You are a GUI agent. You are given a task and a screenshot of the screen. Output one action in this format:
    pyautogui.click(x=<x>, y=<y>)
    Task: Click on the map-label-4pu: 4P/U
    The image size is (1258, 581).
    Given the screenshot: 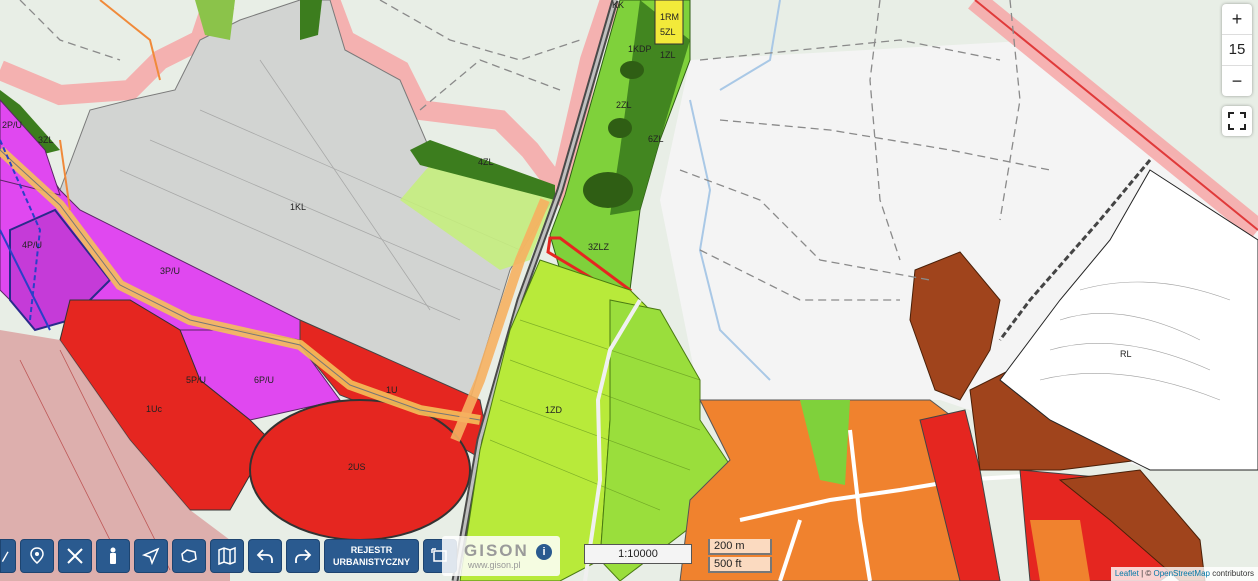 What is the action you would take?
    pyautogui.click(x=32, y=245)
    